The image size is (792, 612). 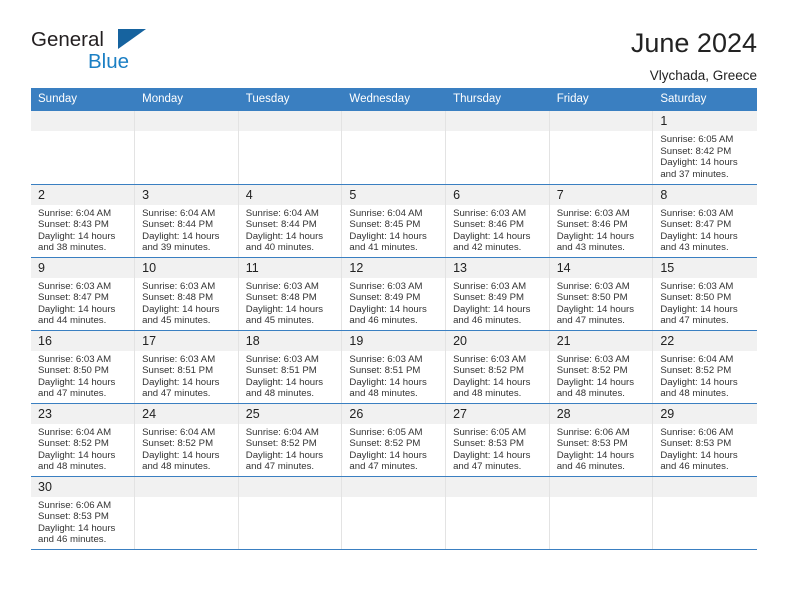 What do you see at coordinates (704, 99) in the screenshot?
I see `weekday-header-saturday: Saturday` at bounding box center [704, 99].